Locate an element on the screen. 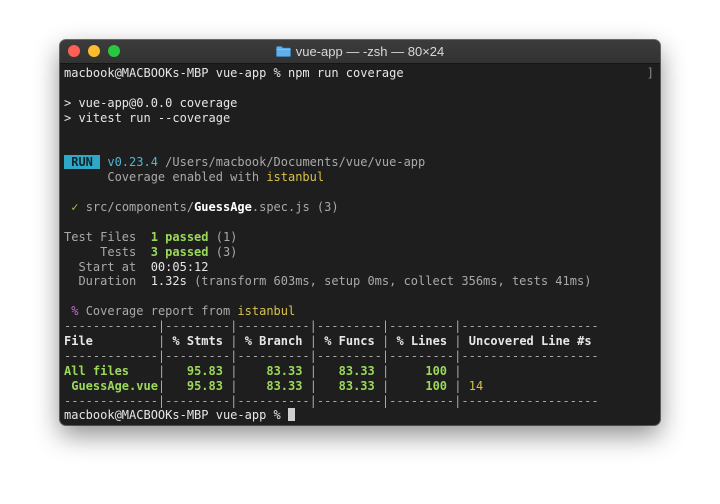 The height and width of the screenshot is (504, 720). table-cell: % Branch is located at coordinates (273, 341).